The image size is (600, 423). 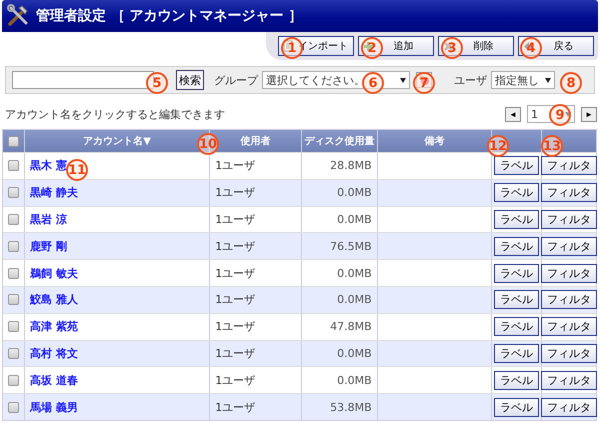 I want to click on callout-number: 10, so click(x=208, y=144).